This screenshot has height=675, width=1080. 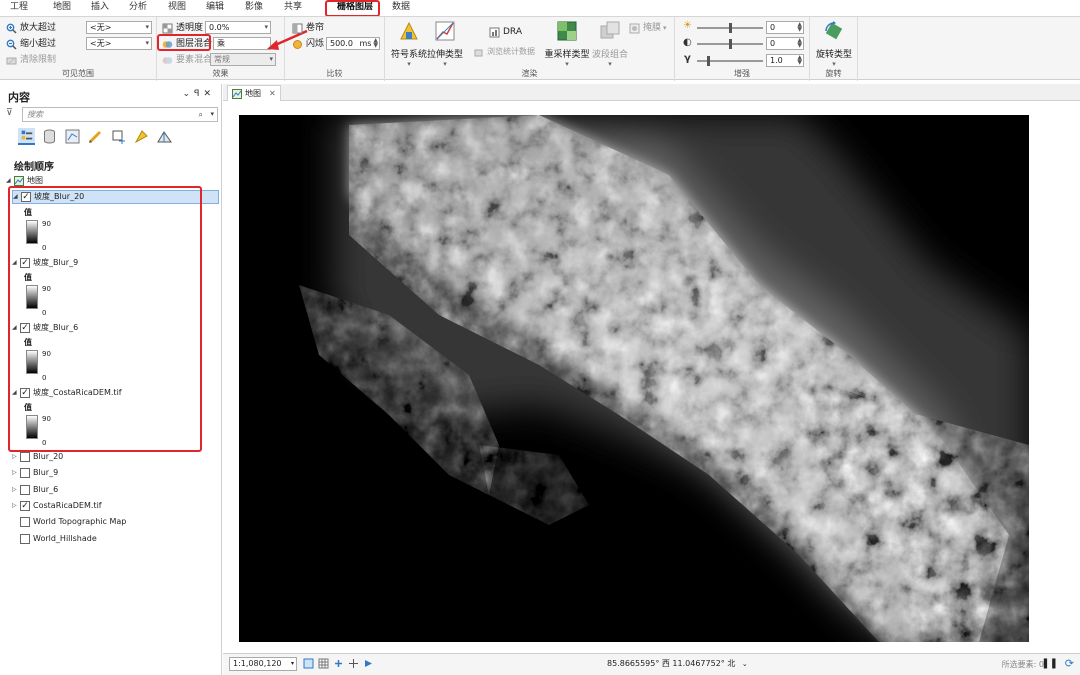 What do you see at coordinates (773, 43) in the screenshot?
I see `contrast-value: 0` at bounding box center [773, 43].